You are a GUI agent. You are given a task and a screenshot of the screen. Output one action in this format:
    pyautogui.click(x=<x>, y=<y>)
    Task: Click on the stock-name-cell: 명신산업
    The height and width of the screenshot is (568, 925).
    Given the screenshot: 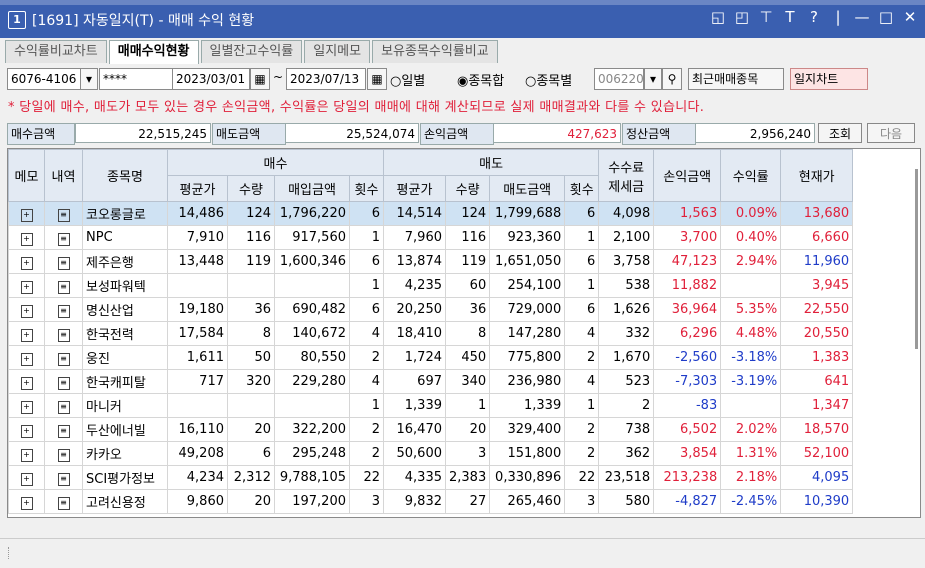 What is the action you would take?
    pyautogui.click(x=125, y=309)
    